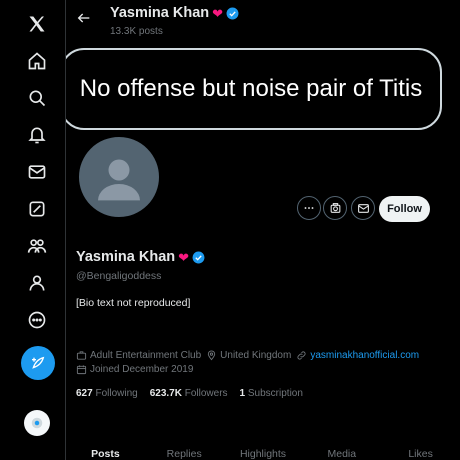 This screenshot has height=460, width=460. Describe the element at coordinates (251, 88) in the screenshot. I see `banner-text: No offense but noise pair of Titis` at that location.